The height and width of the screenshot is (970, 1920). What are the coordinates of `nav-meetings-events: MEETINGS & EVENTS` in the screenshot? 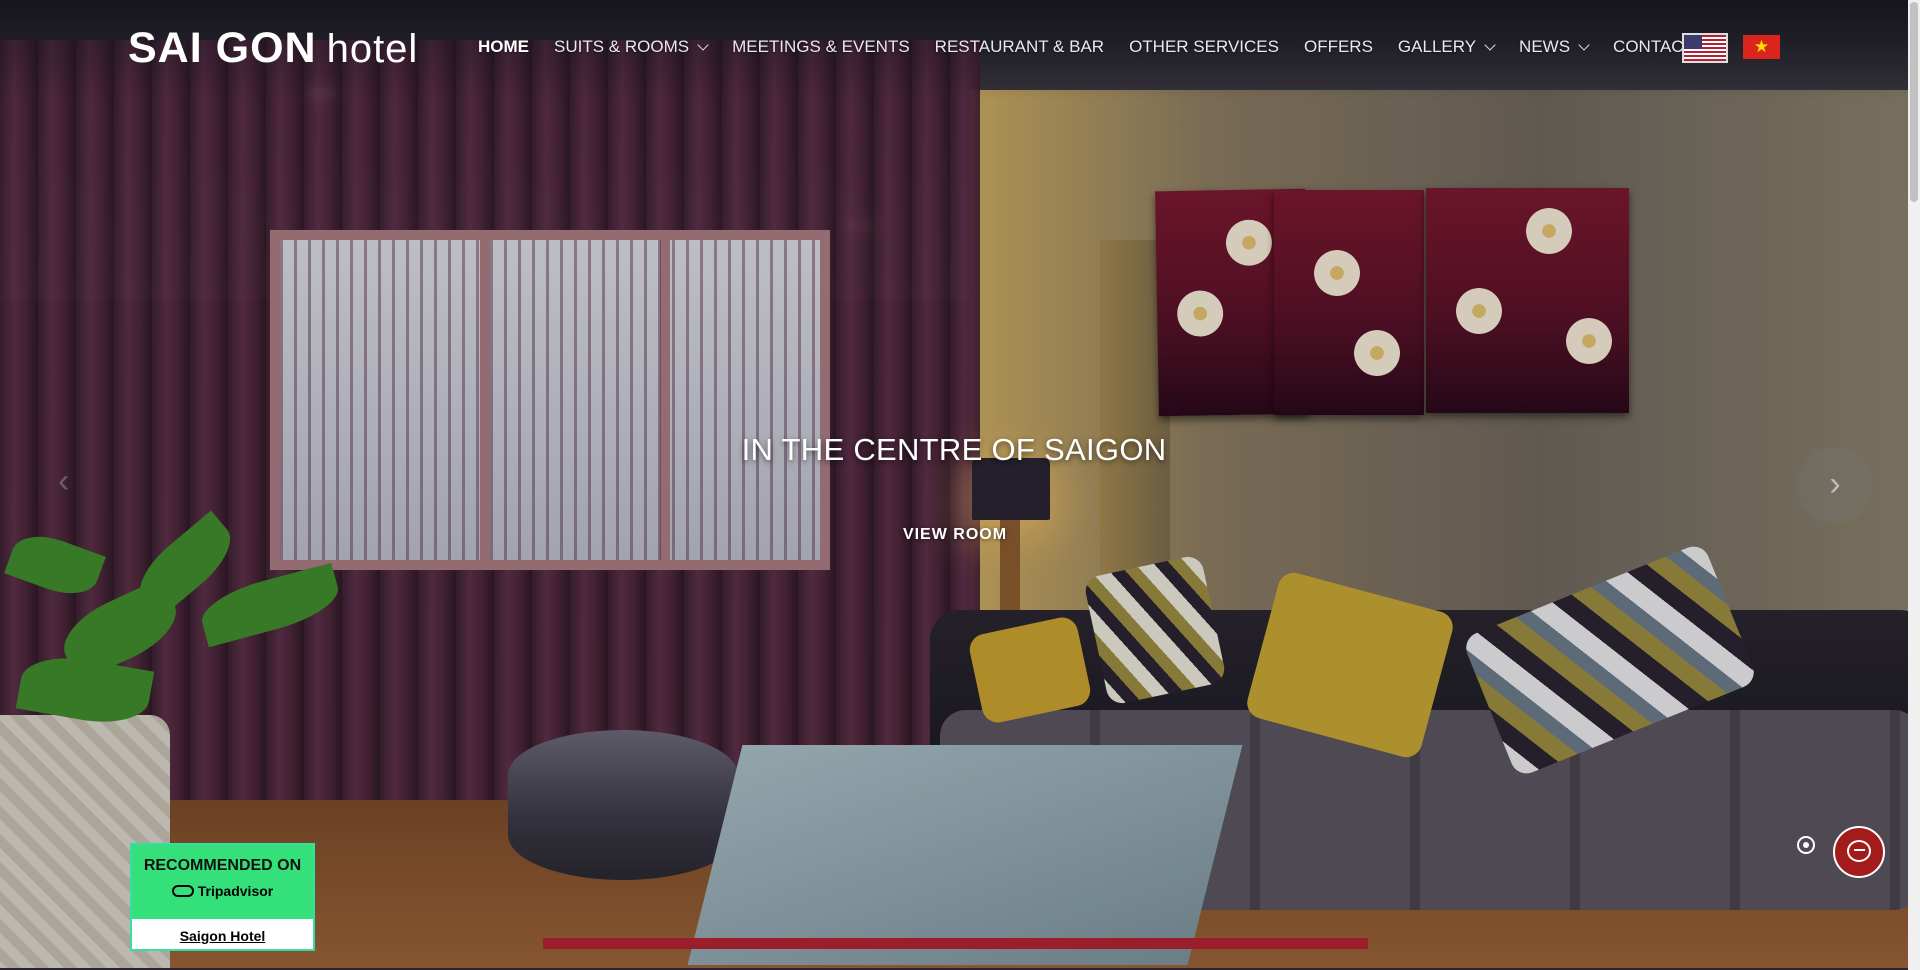 It's located at (821, 47).